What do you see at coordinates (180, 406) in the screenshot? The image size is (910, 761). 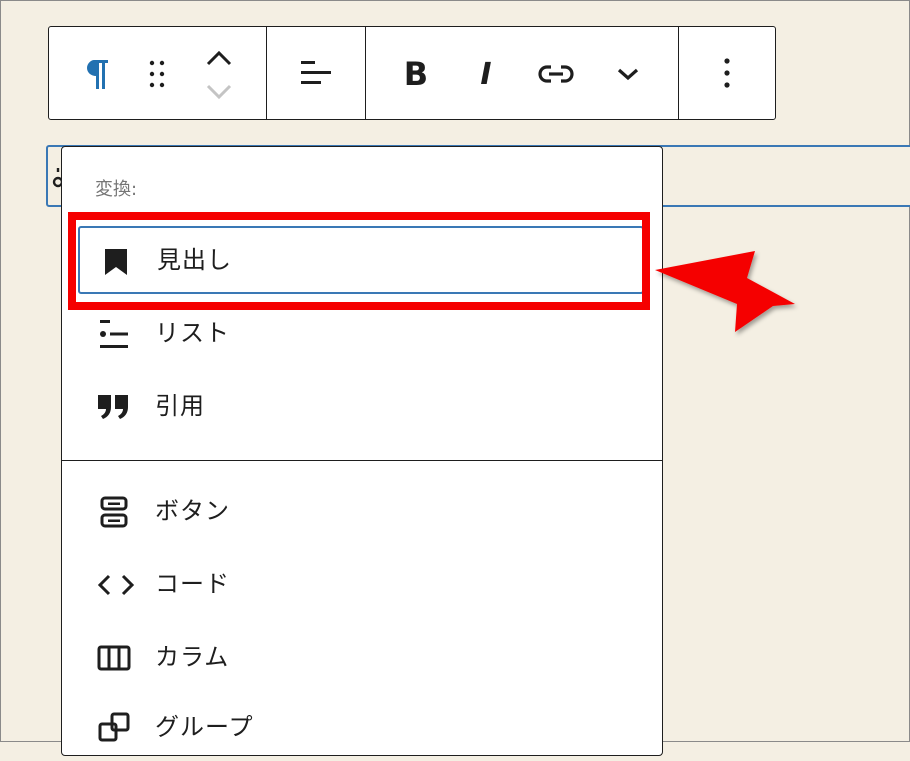 I see `menu-item-label: 引用` at bounding box center [180, 406].